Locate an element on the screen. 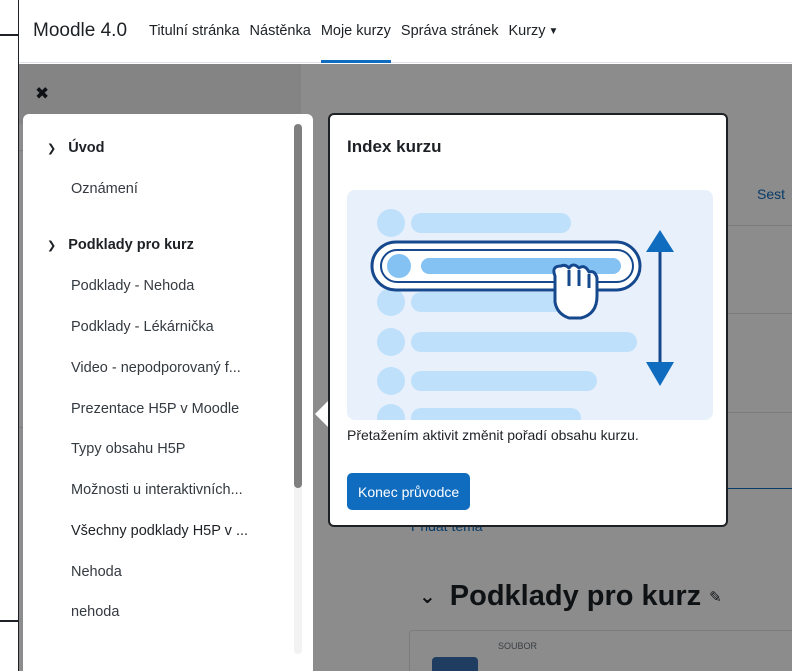 This screenshot has width=792, height=671. frame-line-top is located at coordinates (9, 35).